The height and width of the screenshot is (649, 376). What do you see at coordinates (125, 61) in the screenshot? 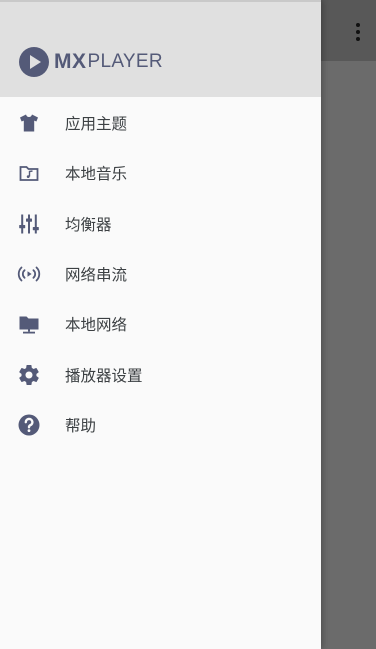
I see `logo-player-text: PLAYER` at bounding box center [125, 61].